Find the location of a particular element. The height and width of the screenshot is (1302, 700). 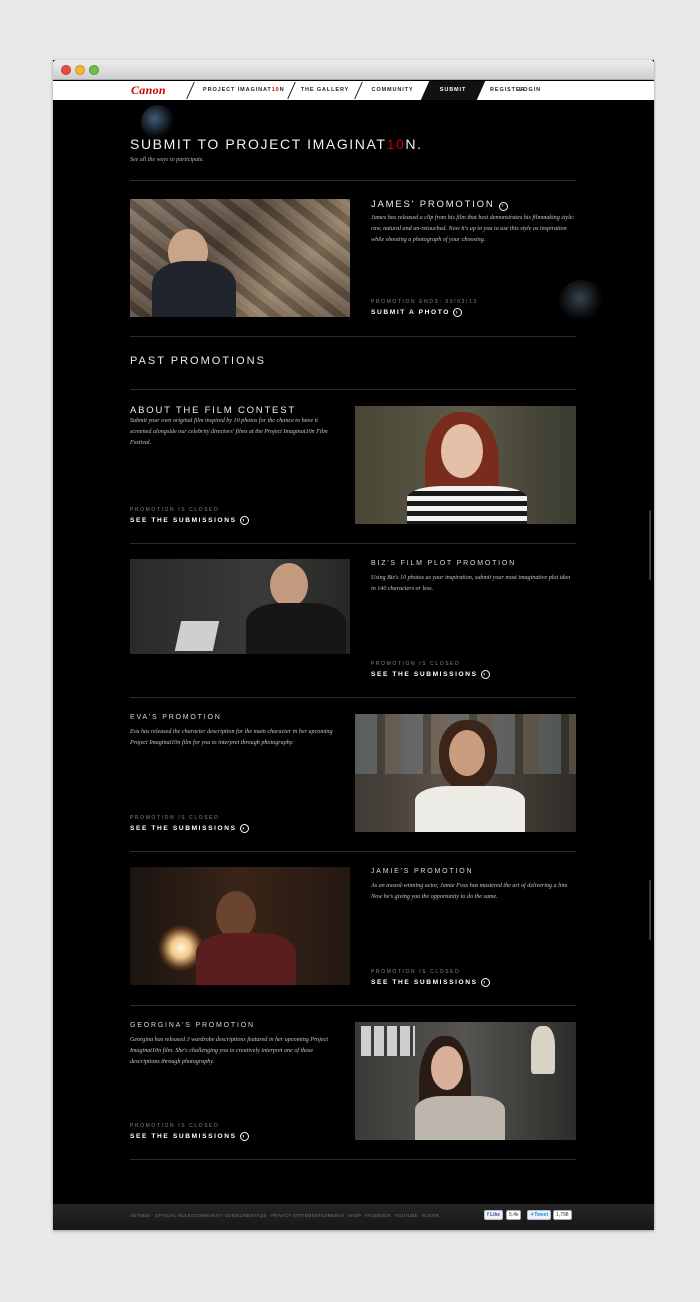

georgina-promotion-photo is located at coordinates (465, 1081).